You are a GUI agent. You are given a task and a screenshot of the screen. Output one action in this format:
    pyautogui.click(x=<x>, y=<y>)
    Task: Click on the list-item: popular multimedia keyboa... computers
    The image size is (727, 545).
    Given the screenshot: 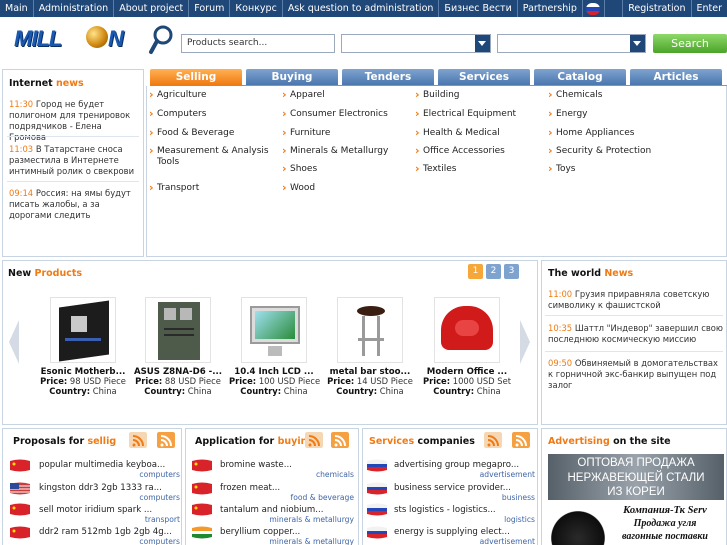 What is the action you would take?
    pyautogui.click(x=109, y=469)
    